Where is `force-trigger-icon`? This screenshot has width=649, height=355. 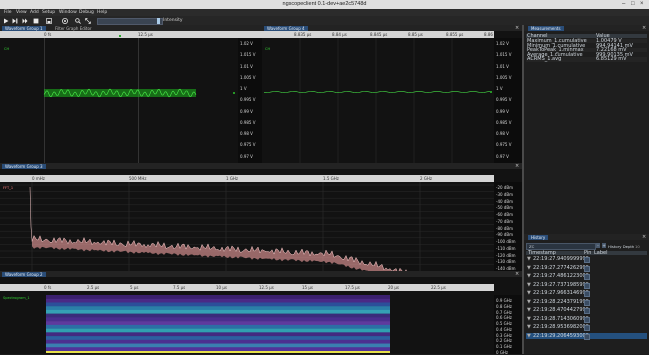
force-trigger-icon is located at coordinates (25, 21).